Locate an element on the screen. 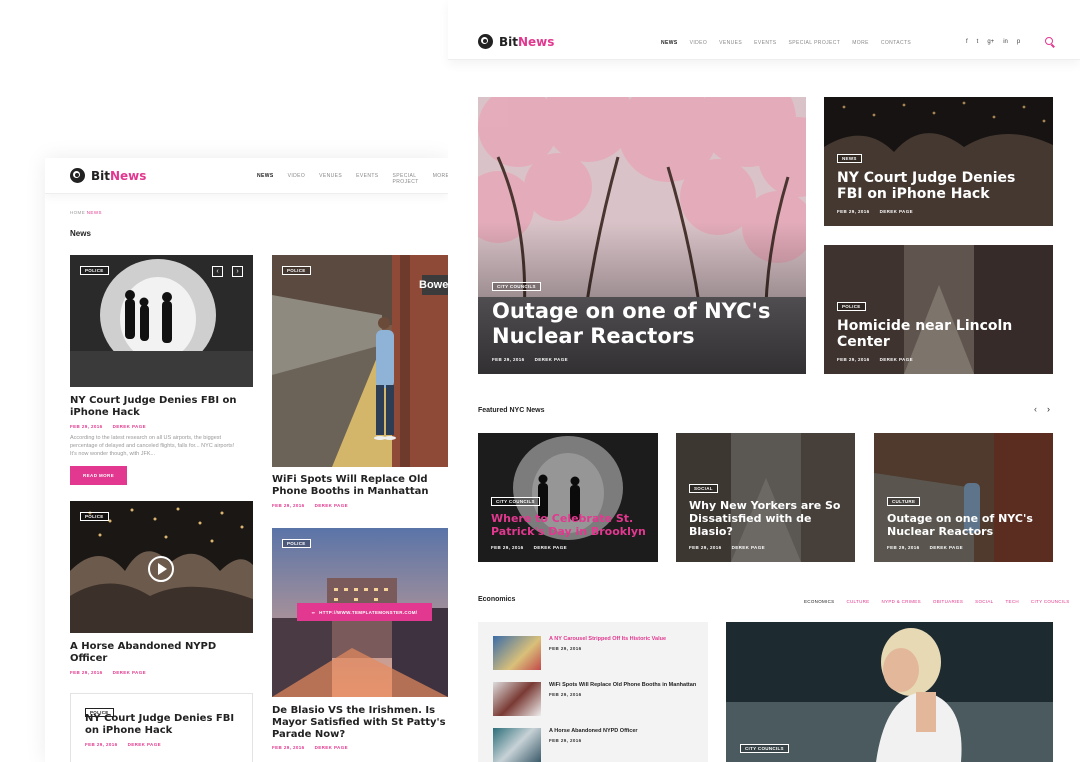  economics-feature: CITY COUNCILS is located at coordinates (889, 692).